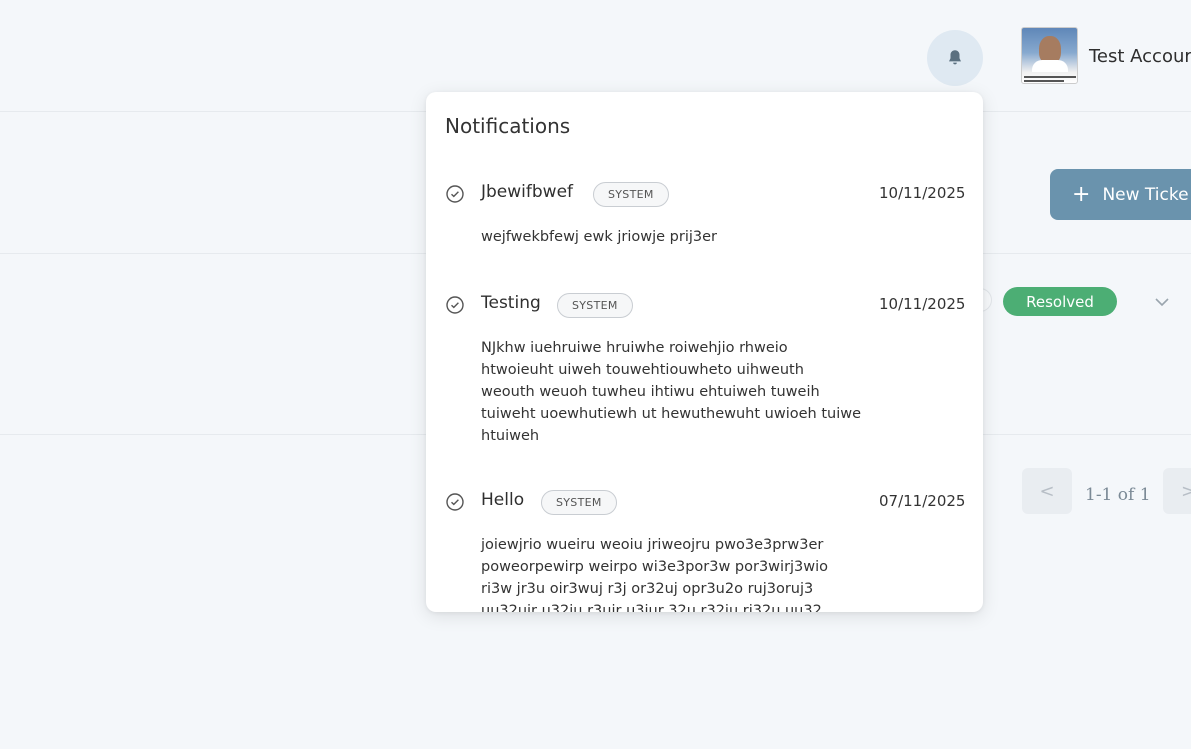 Image resolution: width=1191 pixels, height=749 pixels. I want to click on new-ticket-button: + New Ticke, so click(1120, 194).